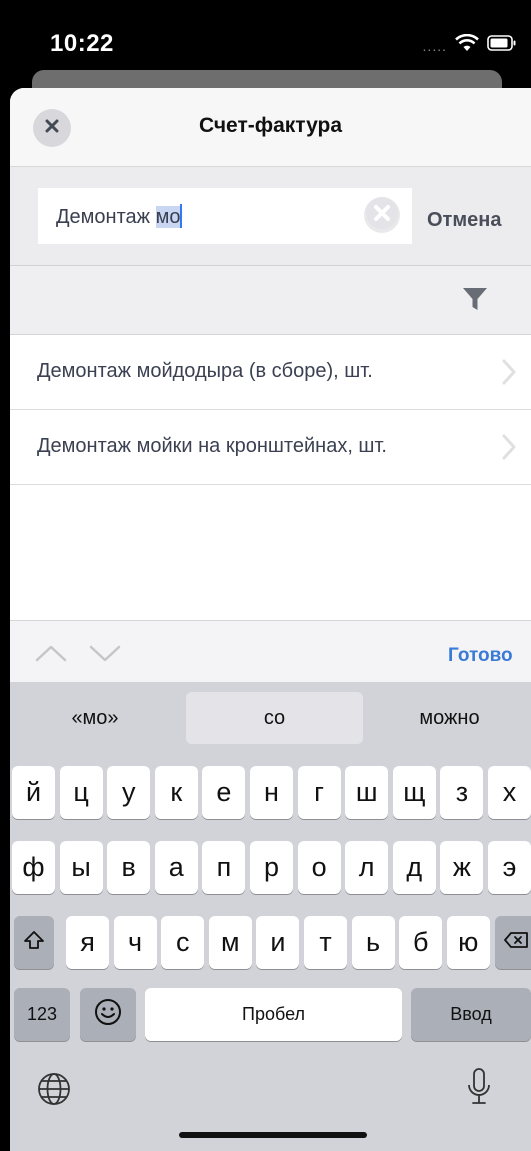  I want to click on key: ы, so click(81, 867).